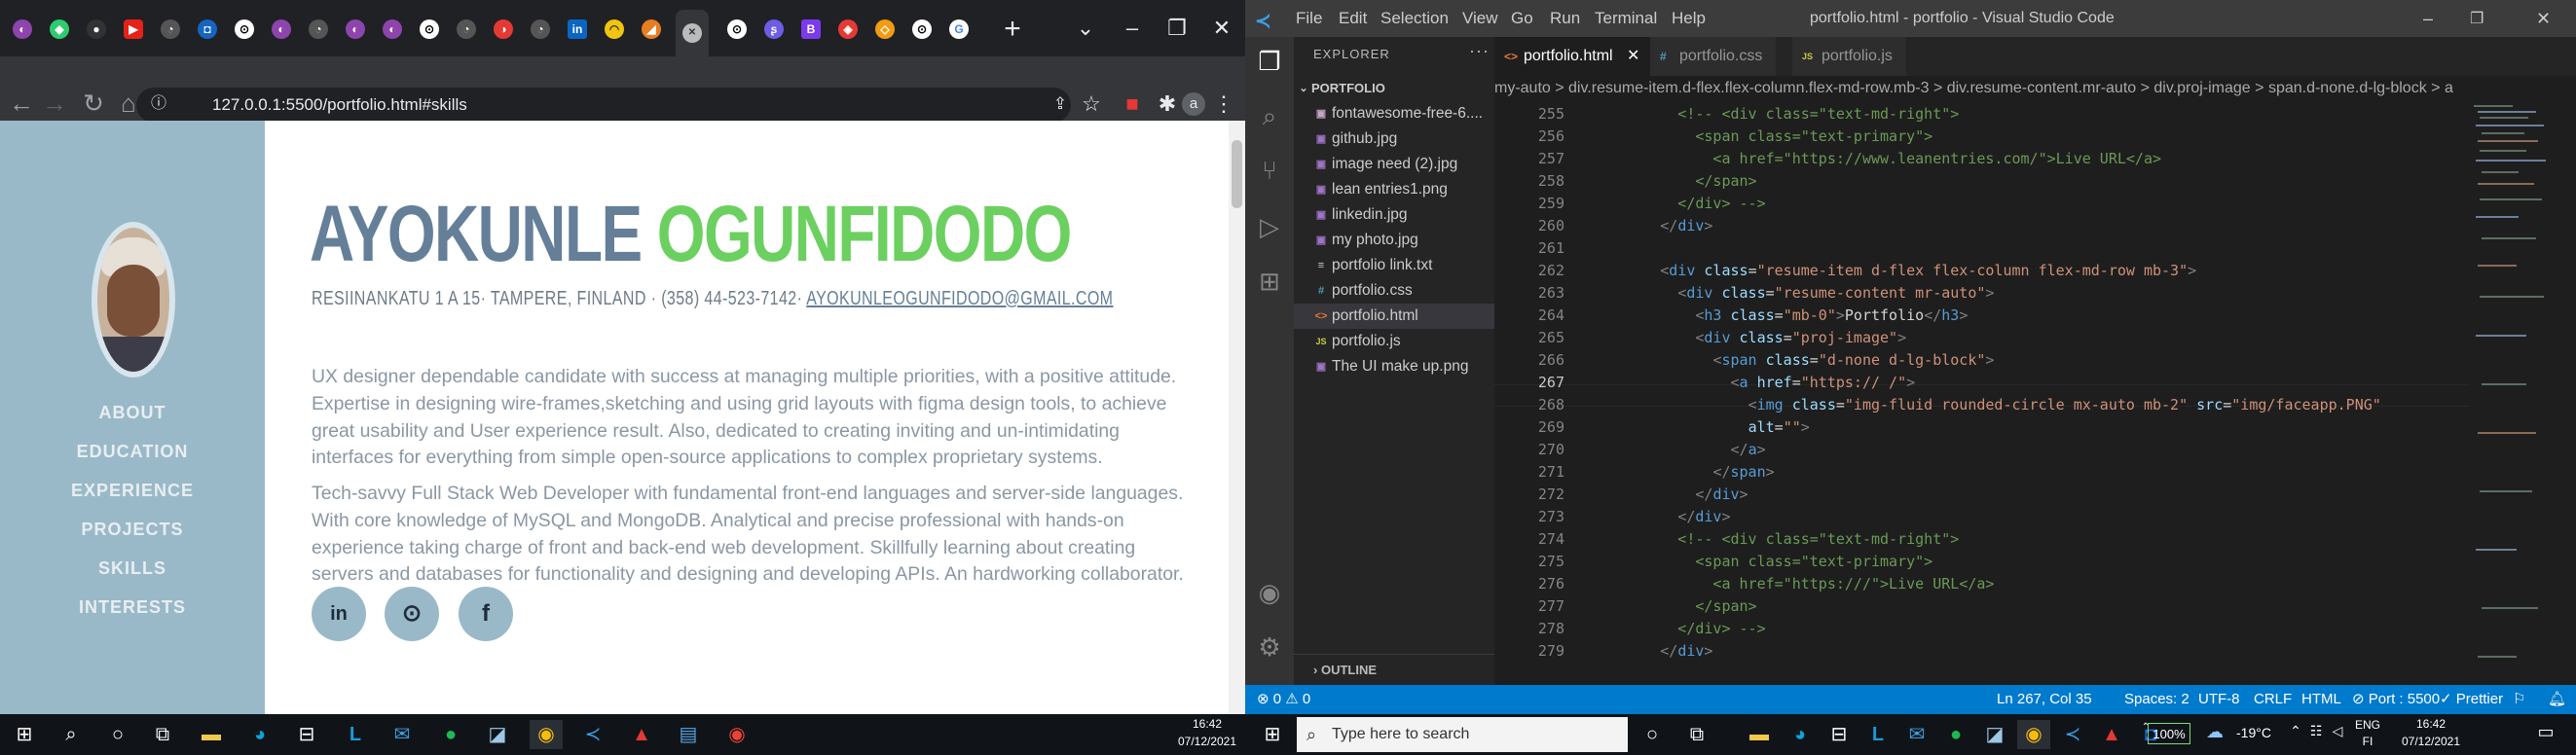 This screenshot has height=755, width=2576. What do you see at coordinates (1696, 734) in the screenshot?
I see `task-view-icon: ⧉` at bounding box center [1696, 734].